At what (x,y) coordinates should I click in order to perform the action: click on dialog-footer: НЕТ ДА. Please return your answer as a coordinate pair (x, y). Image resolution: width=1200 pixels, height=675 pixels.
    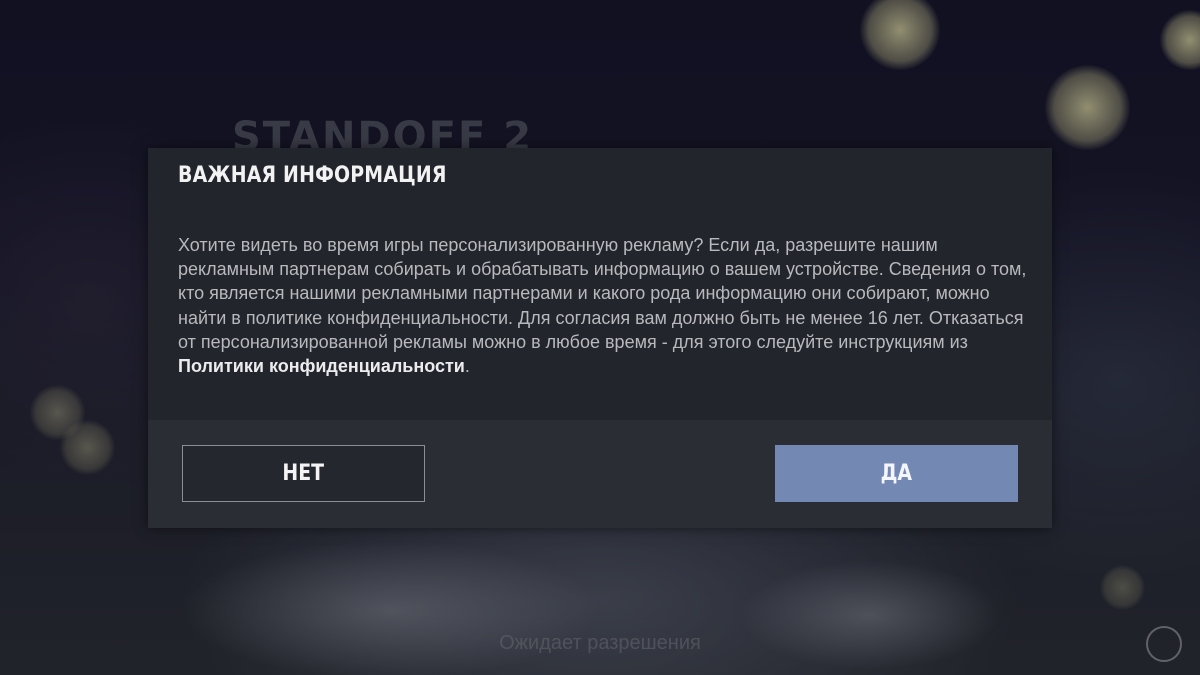
    Looking at the image, I should click on (600, 474).